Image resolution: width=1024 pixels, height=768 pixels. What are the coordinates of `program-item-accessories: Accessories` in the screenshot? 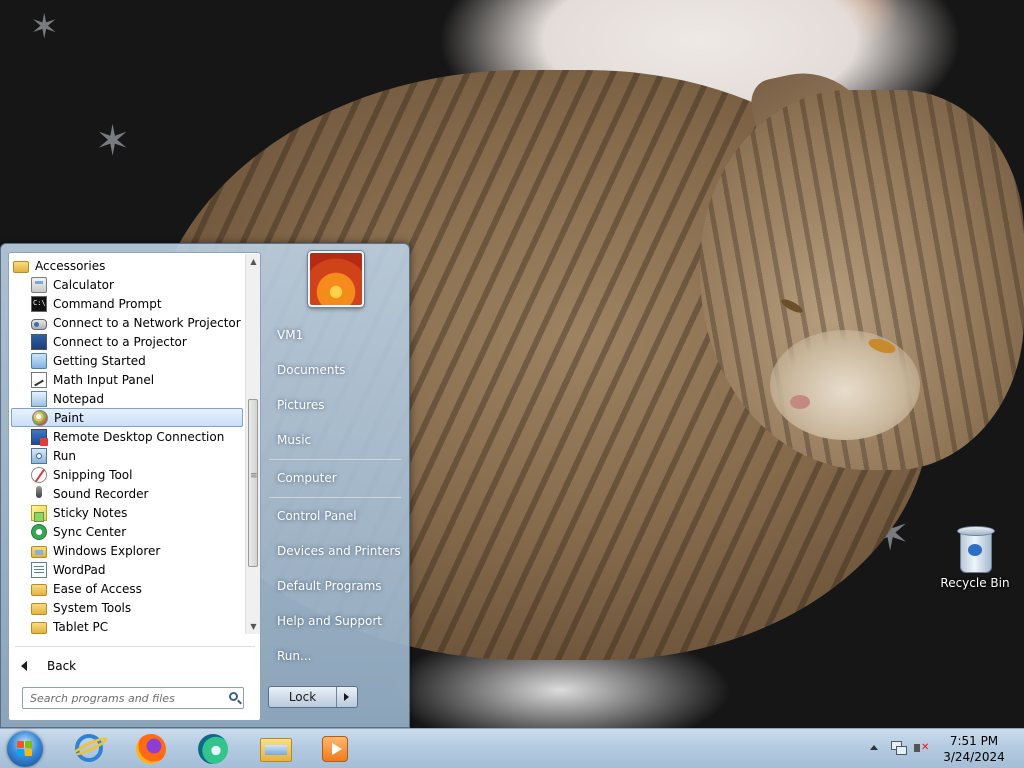 It's located at (127, 265).